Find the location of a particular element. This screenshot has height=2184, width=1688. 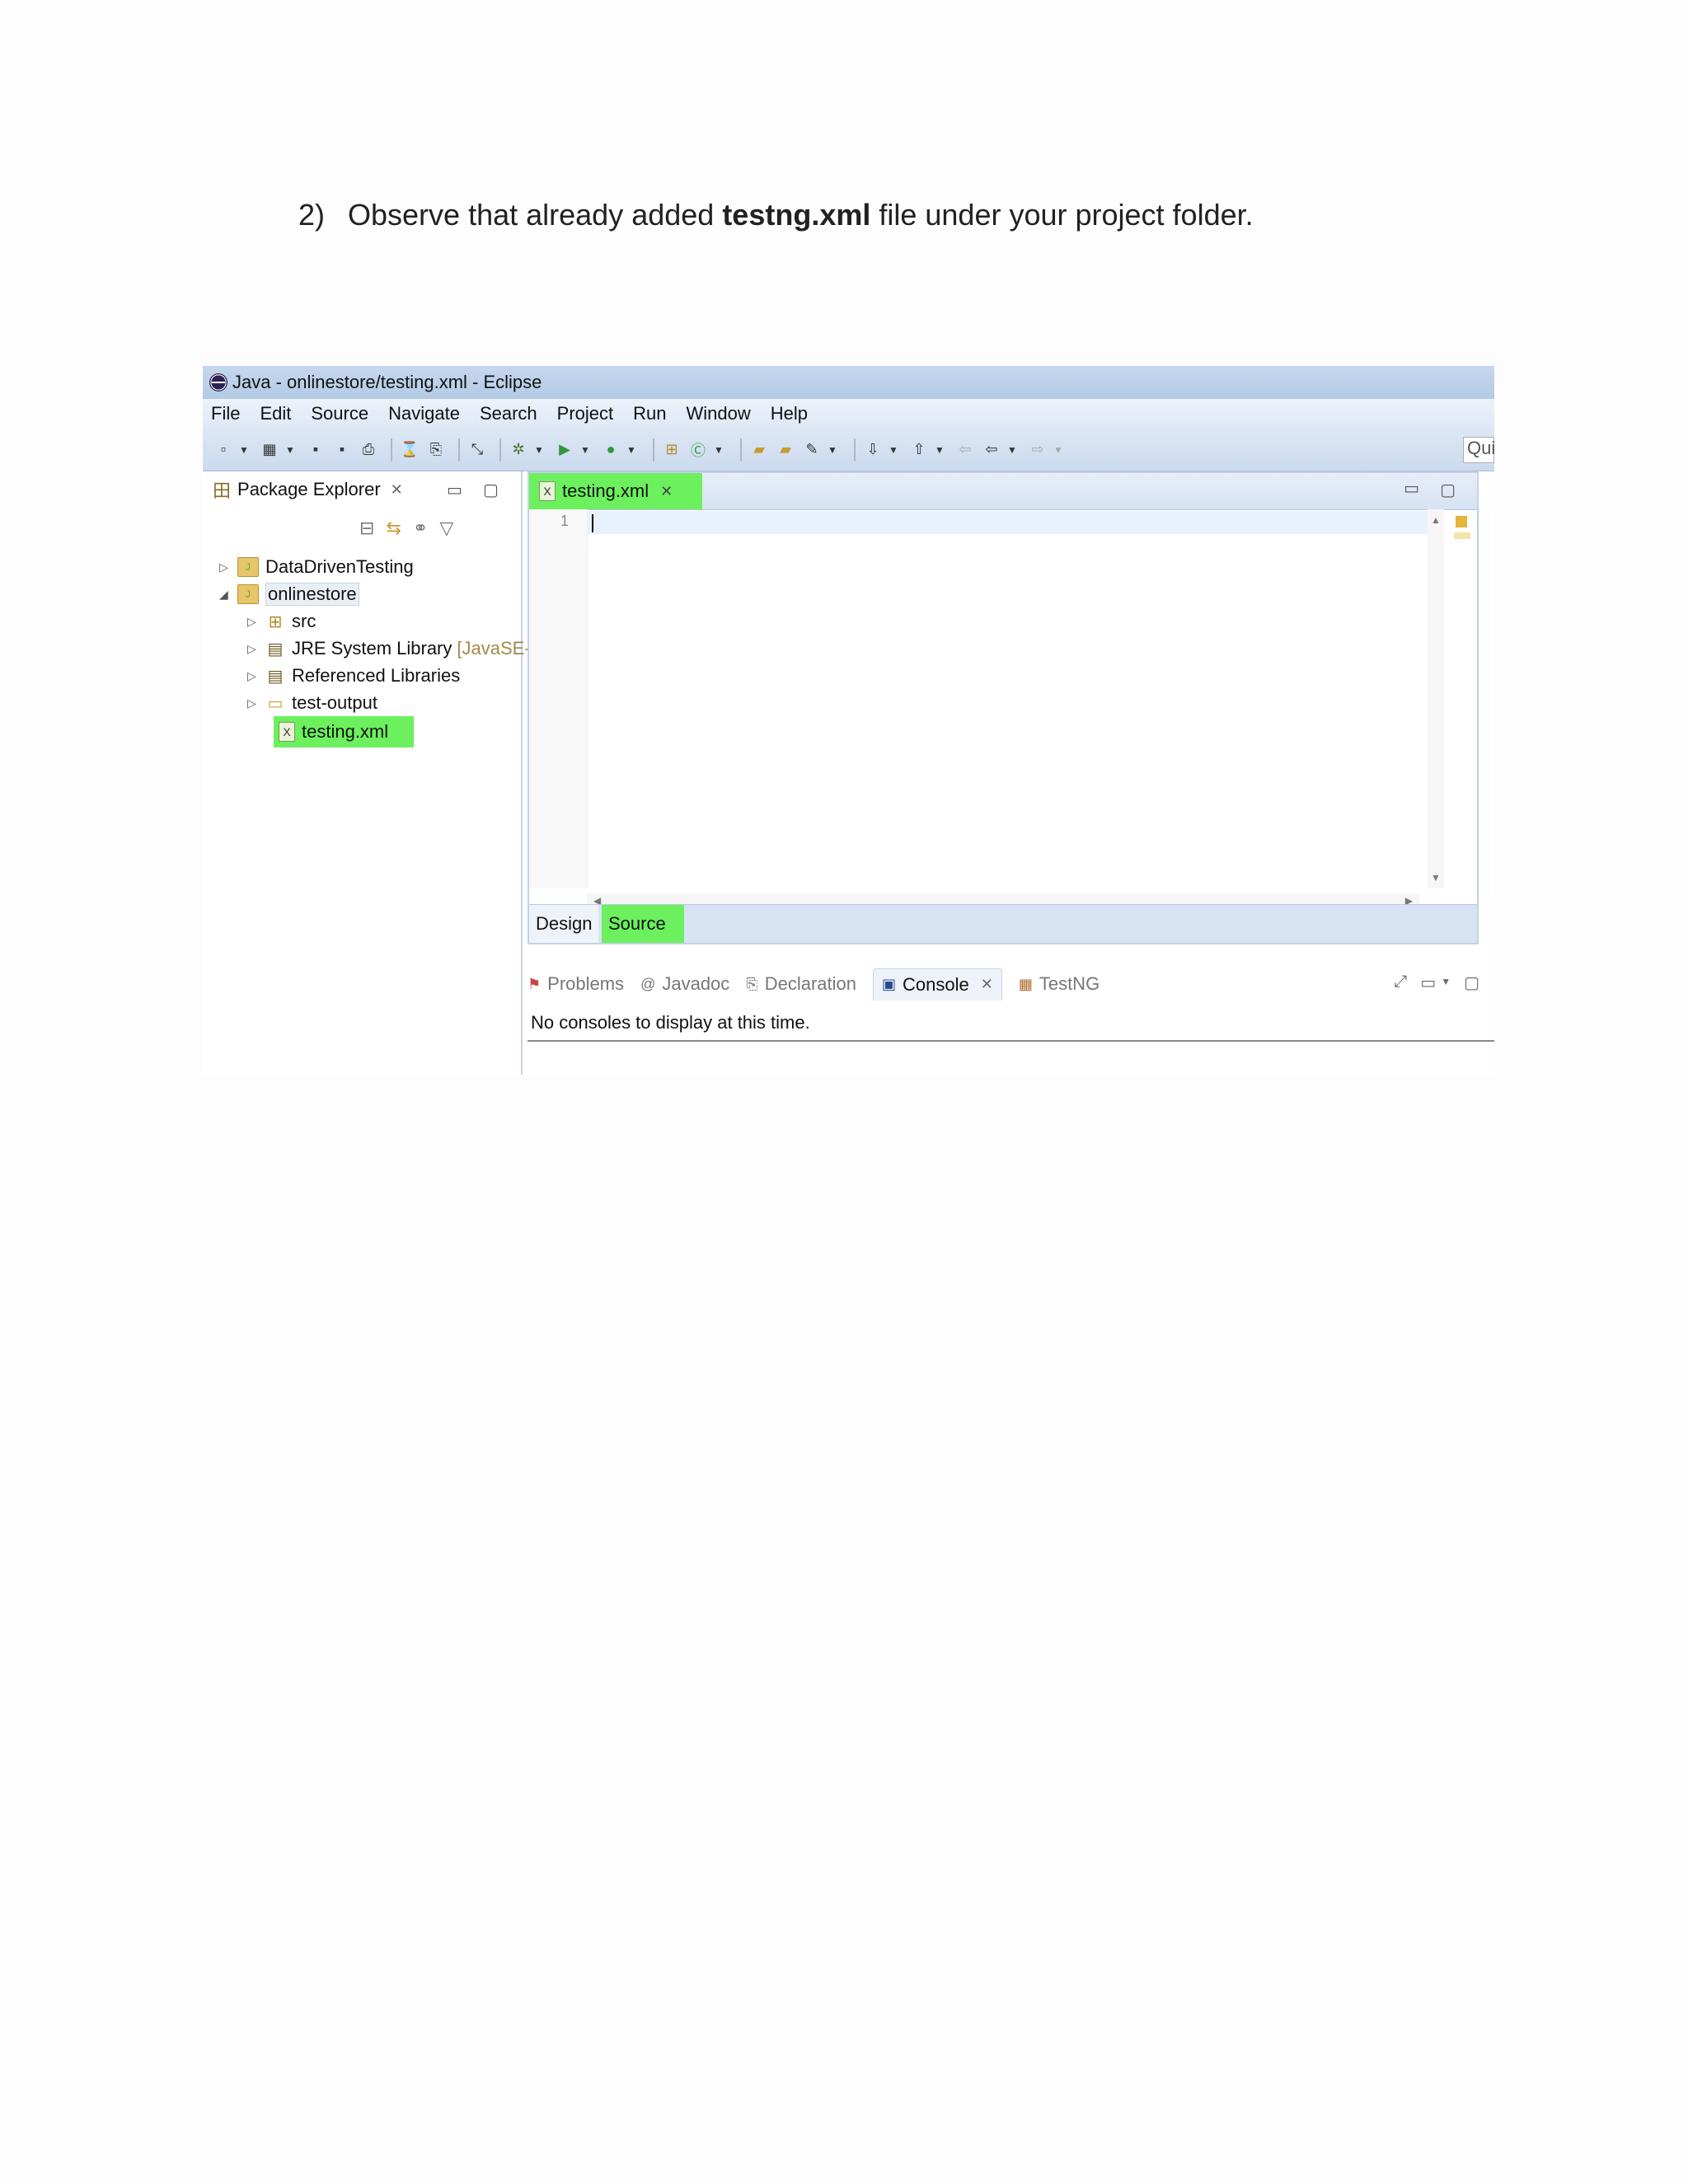

next-annotation-icon: ⇩ is located at coordinates (873, 450).